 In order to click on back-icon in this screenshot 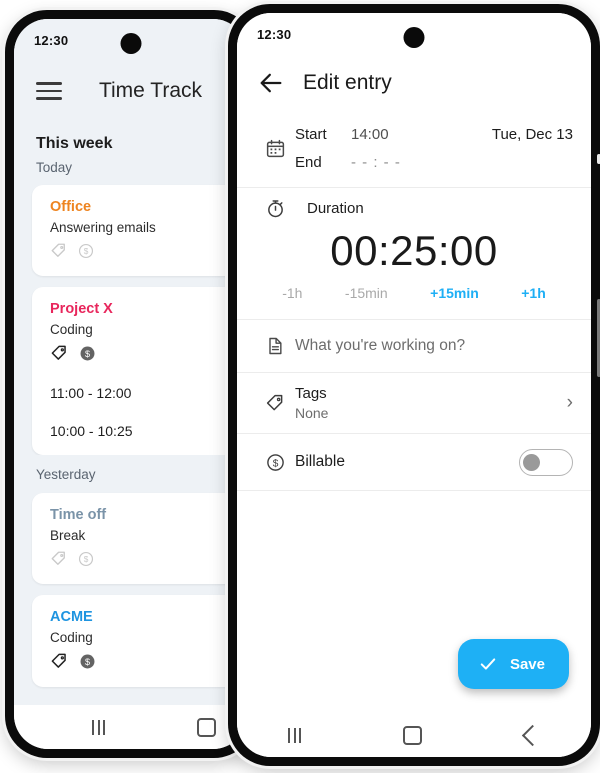, I will do `click(532, 735)`.